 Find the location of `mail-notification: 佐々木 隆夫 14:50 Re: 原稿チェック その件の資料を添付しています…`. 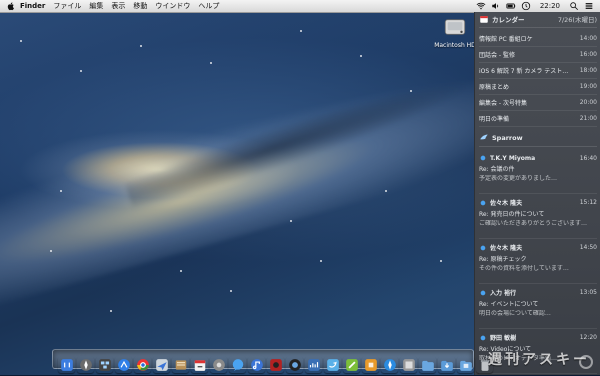

mail-notification: 佐々木 隆夫 14:50 Re: 原稿チェック その件の資料を添付しています… is located at coordinates (538, 261).